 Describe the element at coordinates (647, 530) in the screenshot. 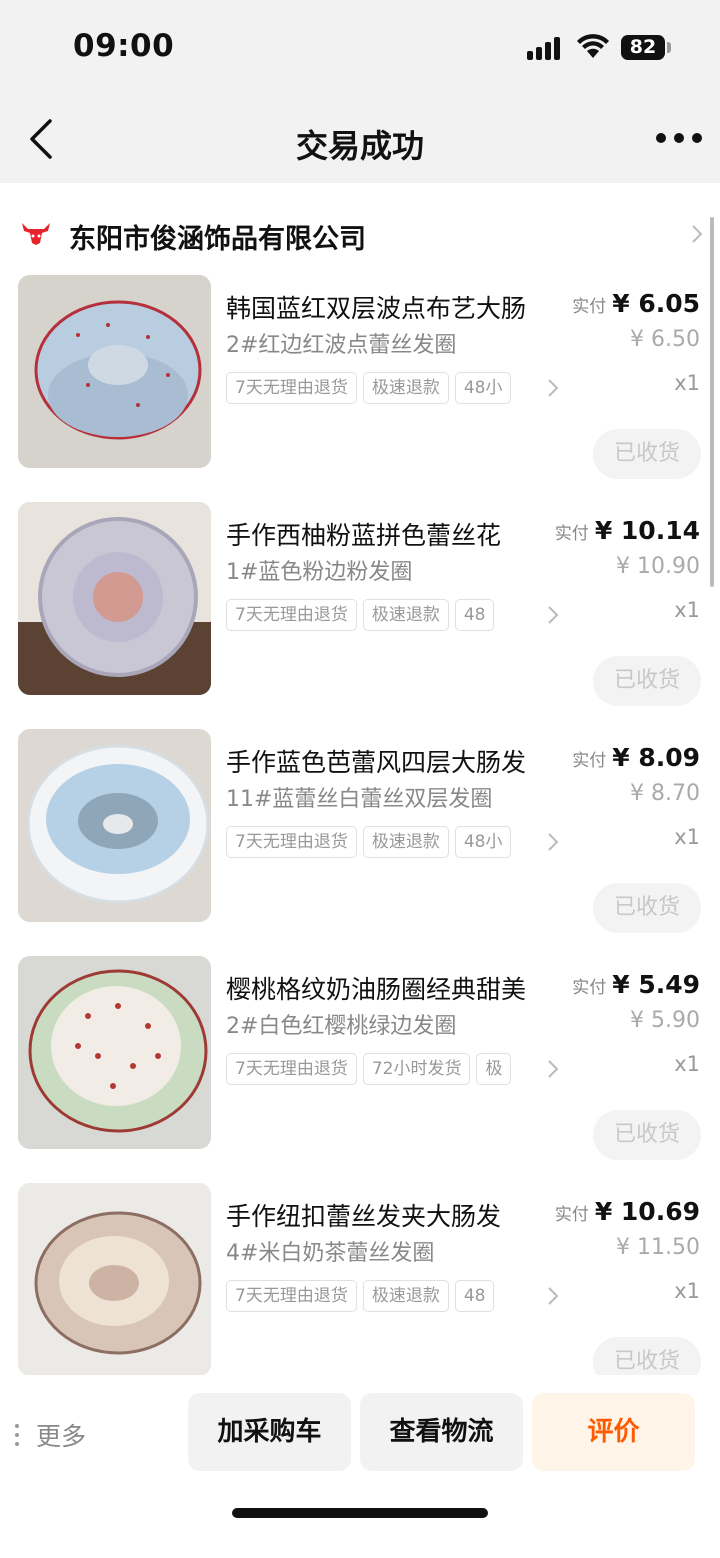

I see `actual-price: ¥ 10.14` at that location.